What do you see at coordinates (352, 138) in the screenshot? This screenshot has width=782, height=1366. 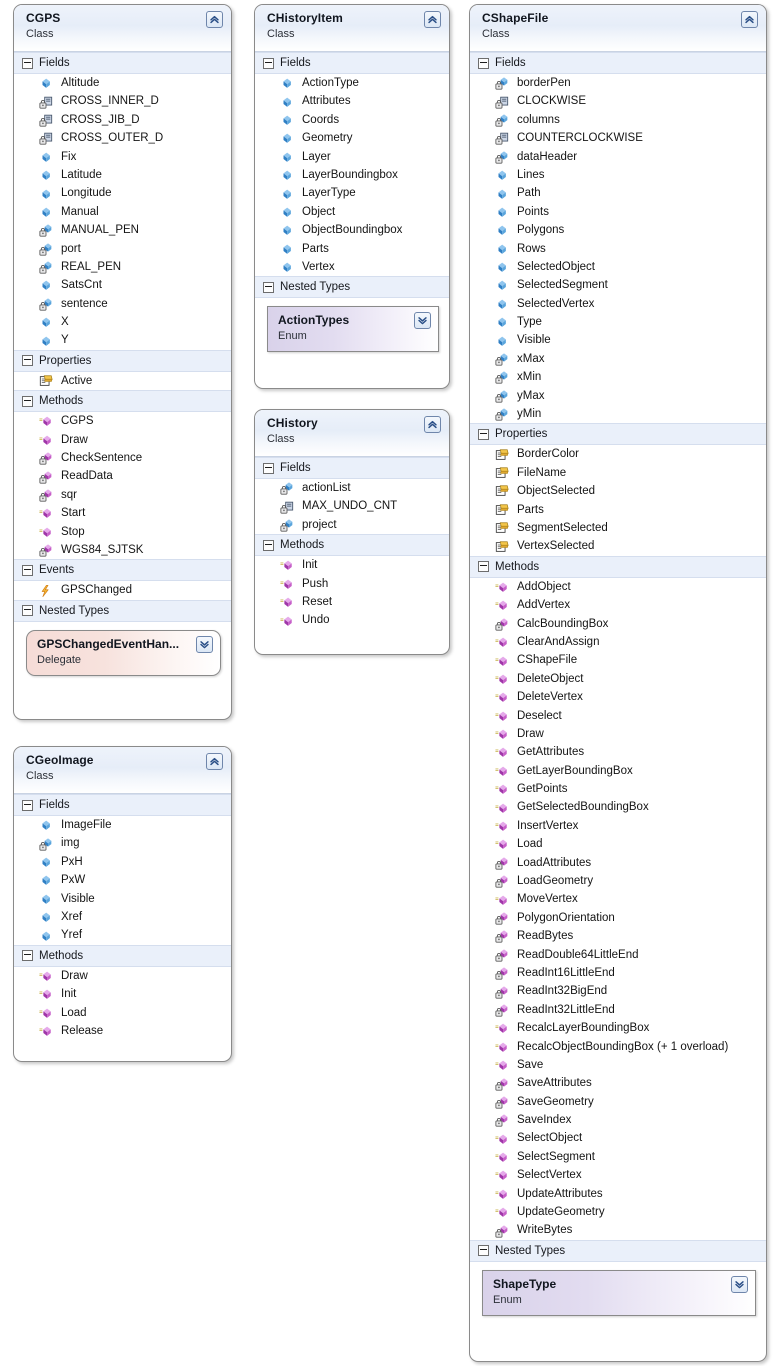 I see `member-row: Geometry` at bounding box center [352, 138].